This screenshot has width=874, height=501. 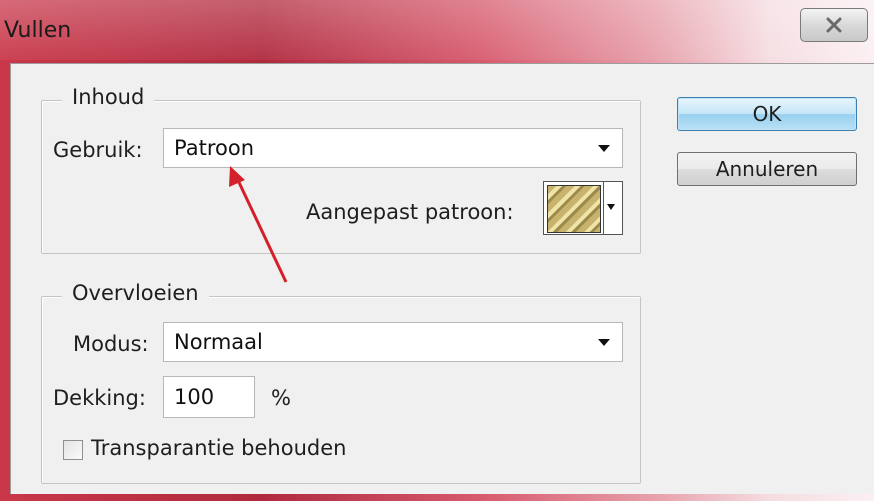 What do you see at coordinates (574, 209) in the screenshot?
I see `pattern-preview` at bounding box center [574, 209].